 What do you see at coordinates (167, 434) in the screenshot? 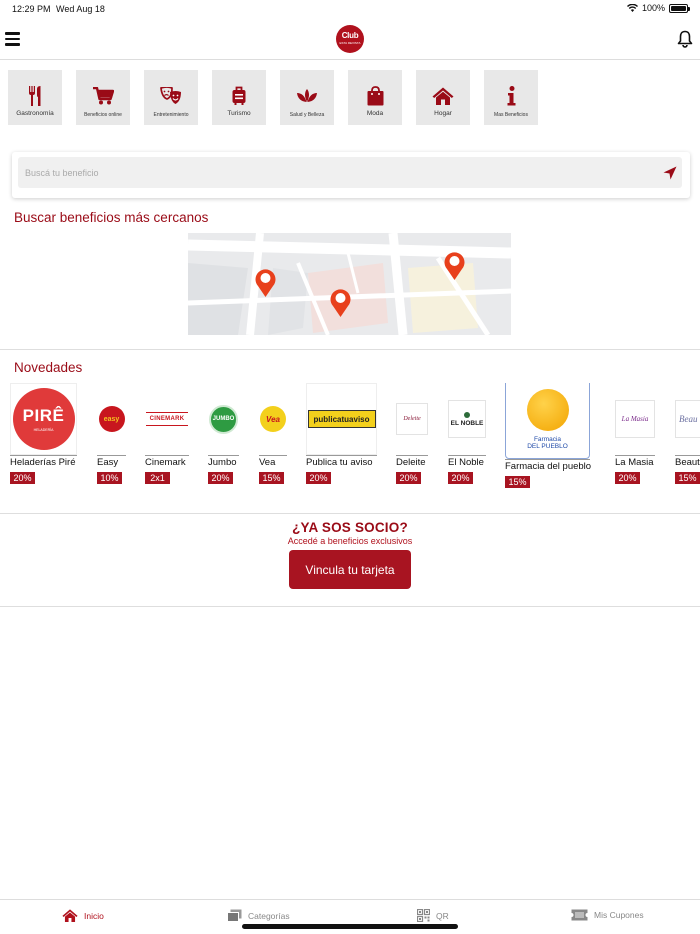
I see `brand-item: CINEMARK Cinemark 2x1` at bounding box center [167, 434].